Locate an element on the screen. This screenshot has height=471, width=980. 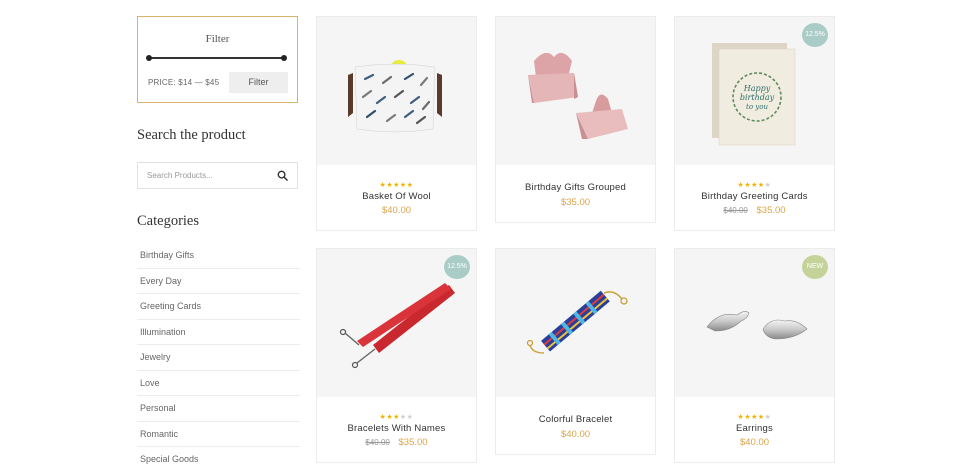
beaded-bracelet-image is located at coordinates (577, 322).